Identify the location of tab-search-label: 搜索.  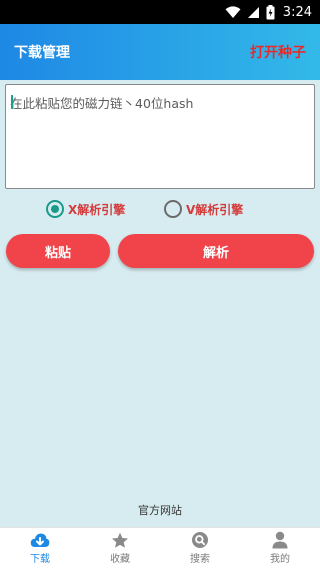
(200, 559).